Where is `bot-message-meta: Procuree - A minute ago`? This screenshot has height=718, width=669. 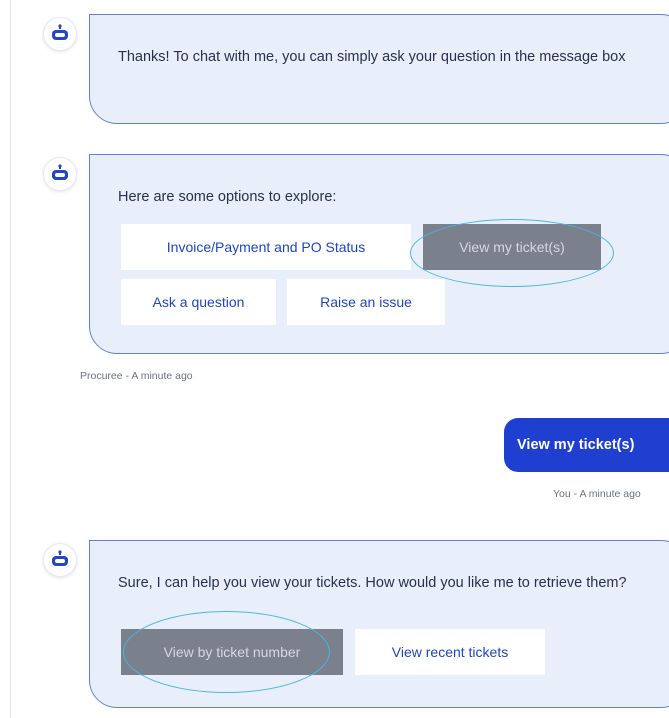
bot-message-meta: Procuree - A minute ago is located at coordinates (136, 376).